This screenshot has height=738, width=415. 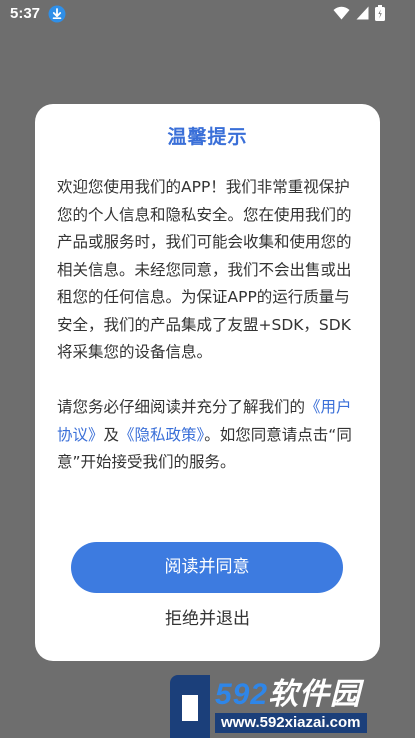 What do you see at coordinates (362, 13) in the screenshot?
I see `signal-icon` at bounding box center [362, 13].